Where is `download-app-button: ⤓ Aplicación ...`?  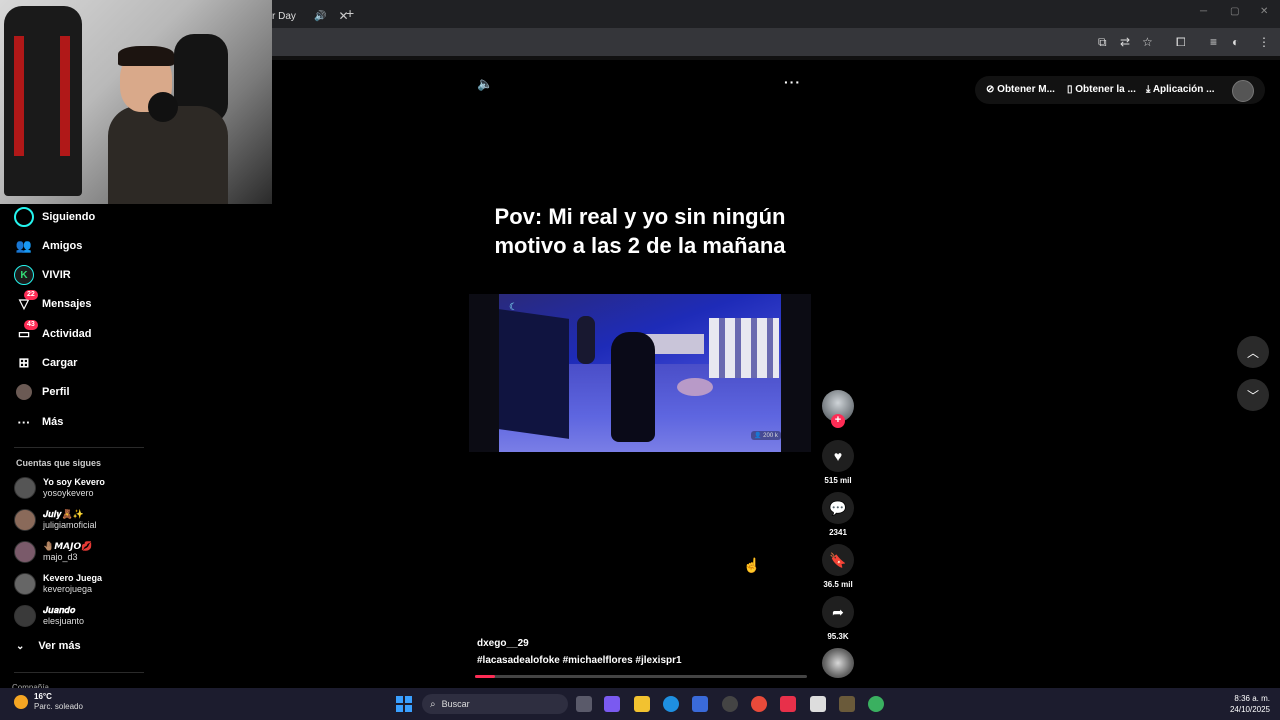 download-app-button: ⤓ Aplicación ... is located at coordinates (1180, 89).